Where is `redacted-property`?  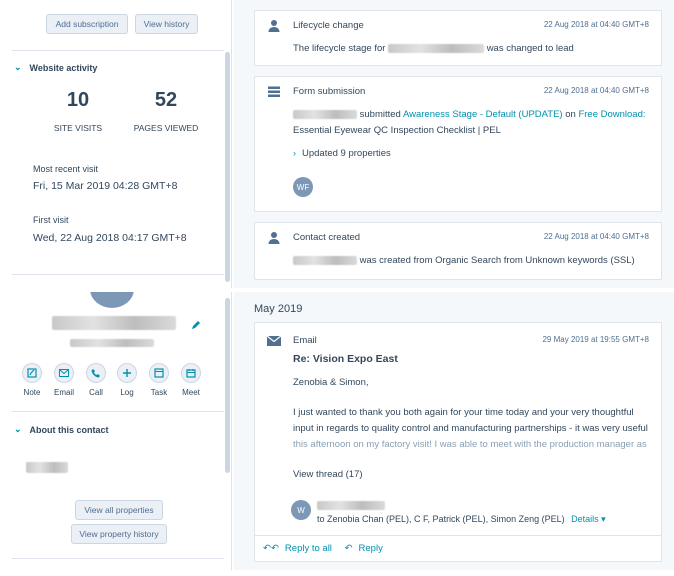 redacted-property is located at coordinates (47, 467).